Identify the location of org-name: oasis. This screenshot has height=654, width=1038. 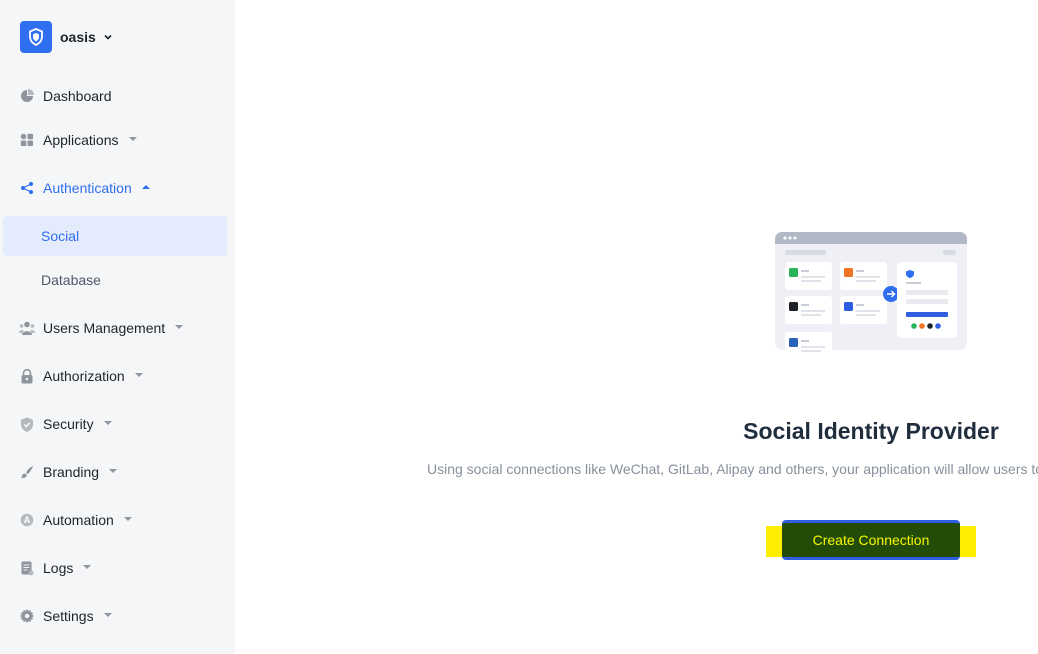
(78, 37).